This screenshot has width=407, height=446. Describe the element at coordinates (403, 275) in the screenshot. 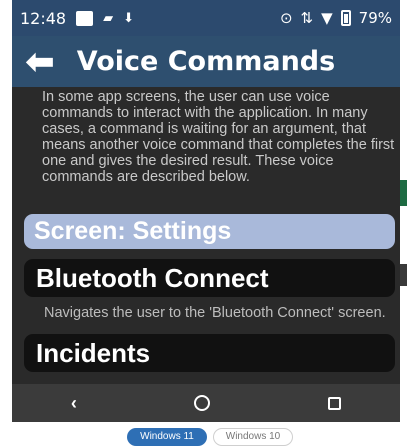

I see `background-edge-lower` at that location.